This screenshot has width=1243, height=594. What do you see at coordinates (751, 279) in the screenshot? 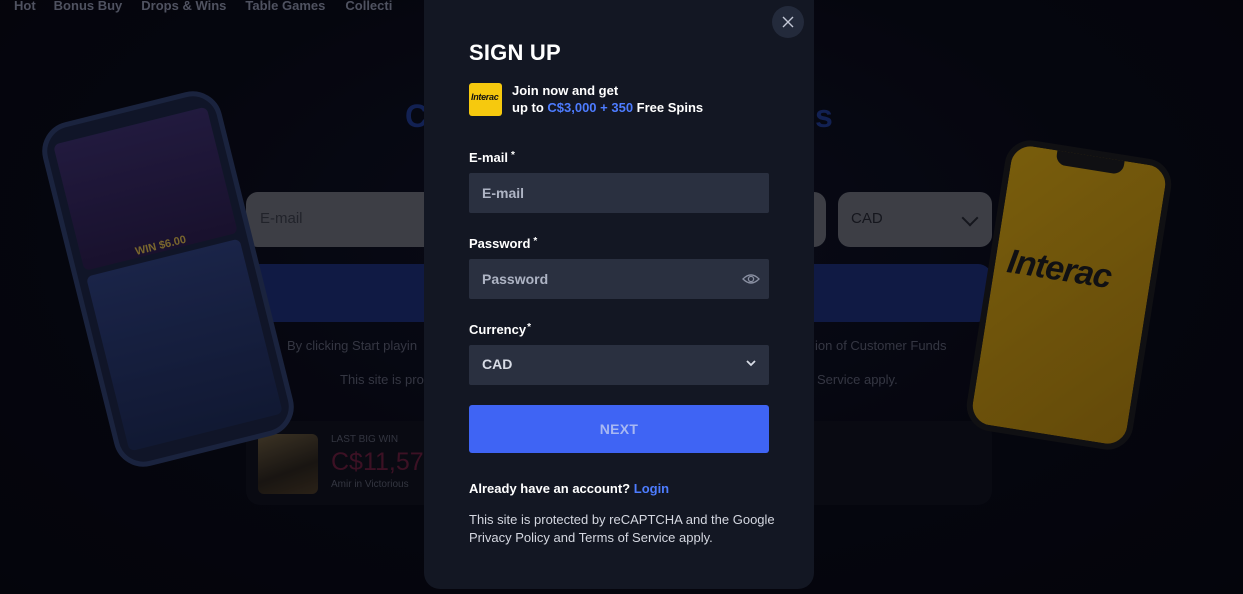
I see `eye-icon` at bounding box center [751, 279].